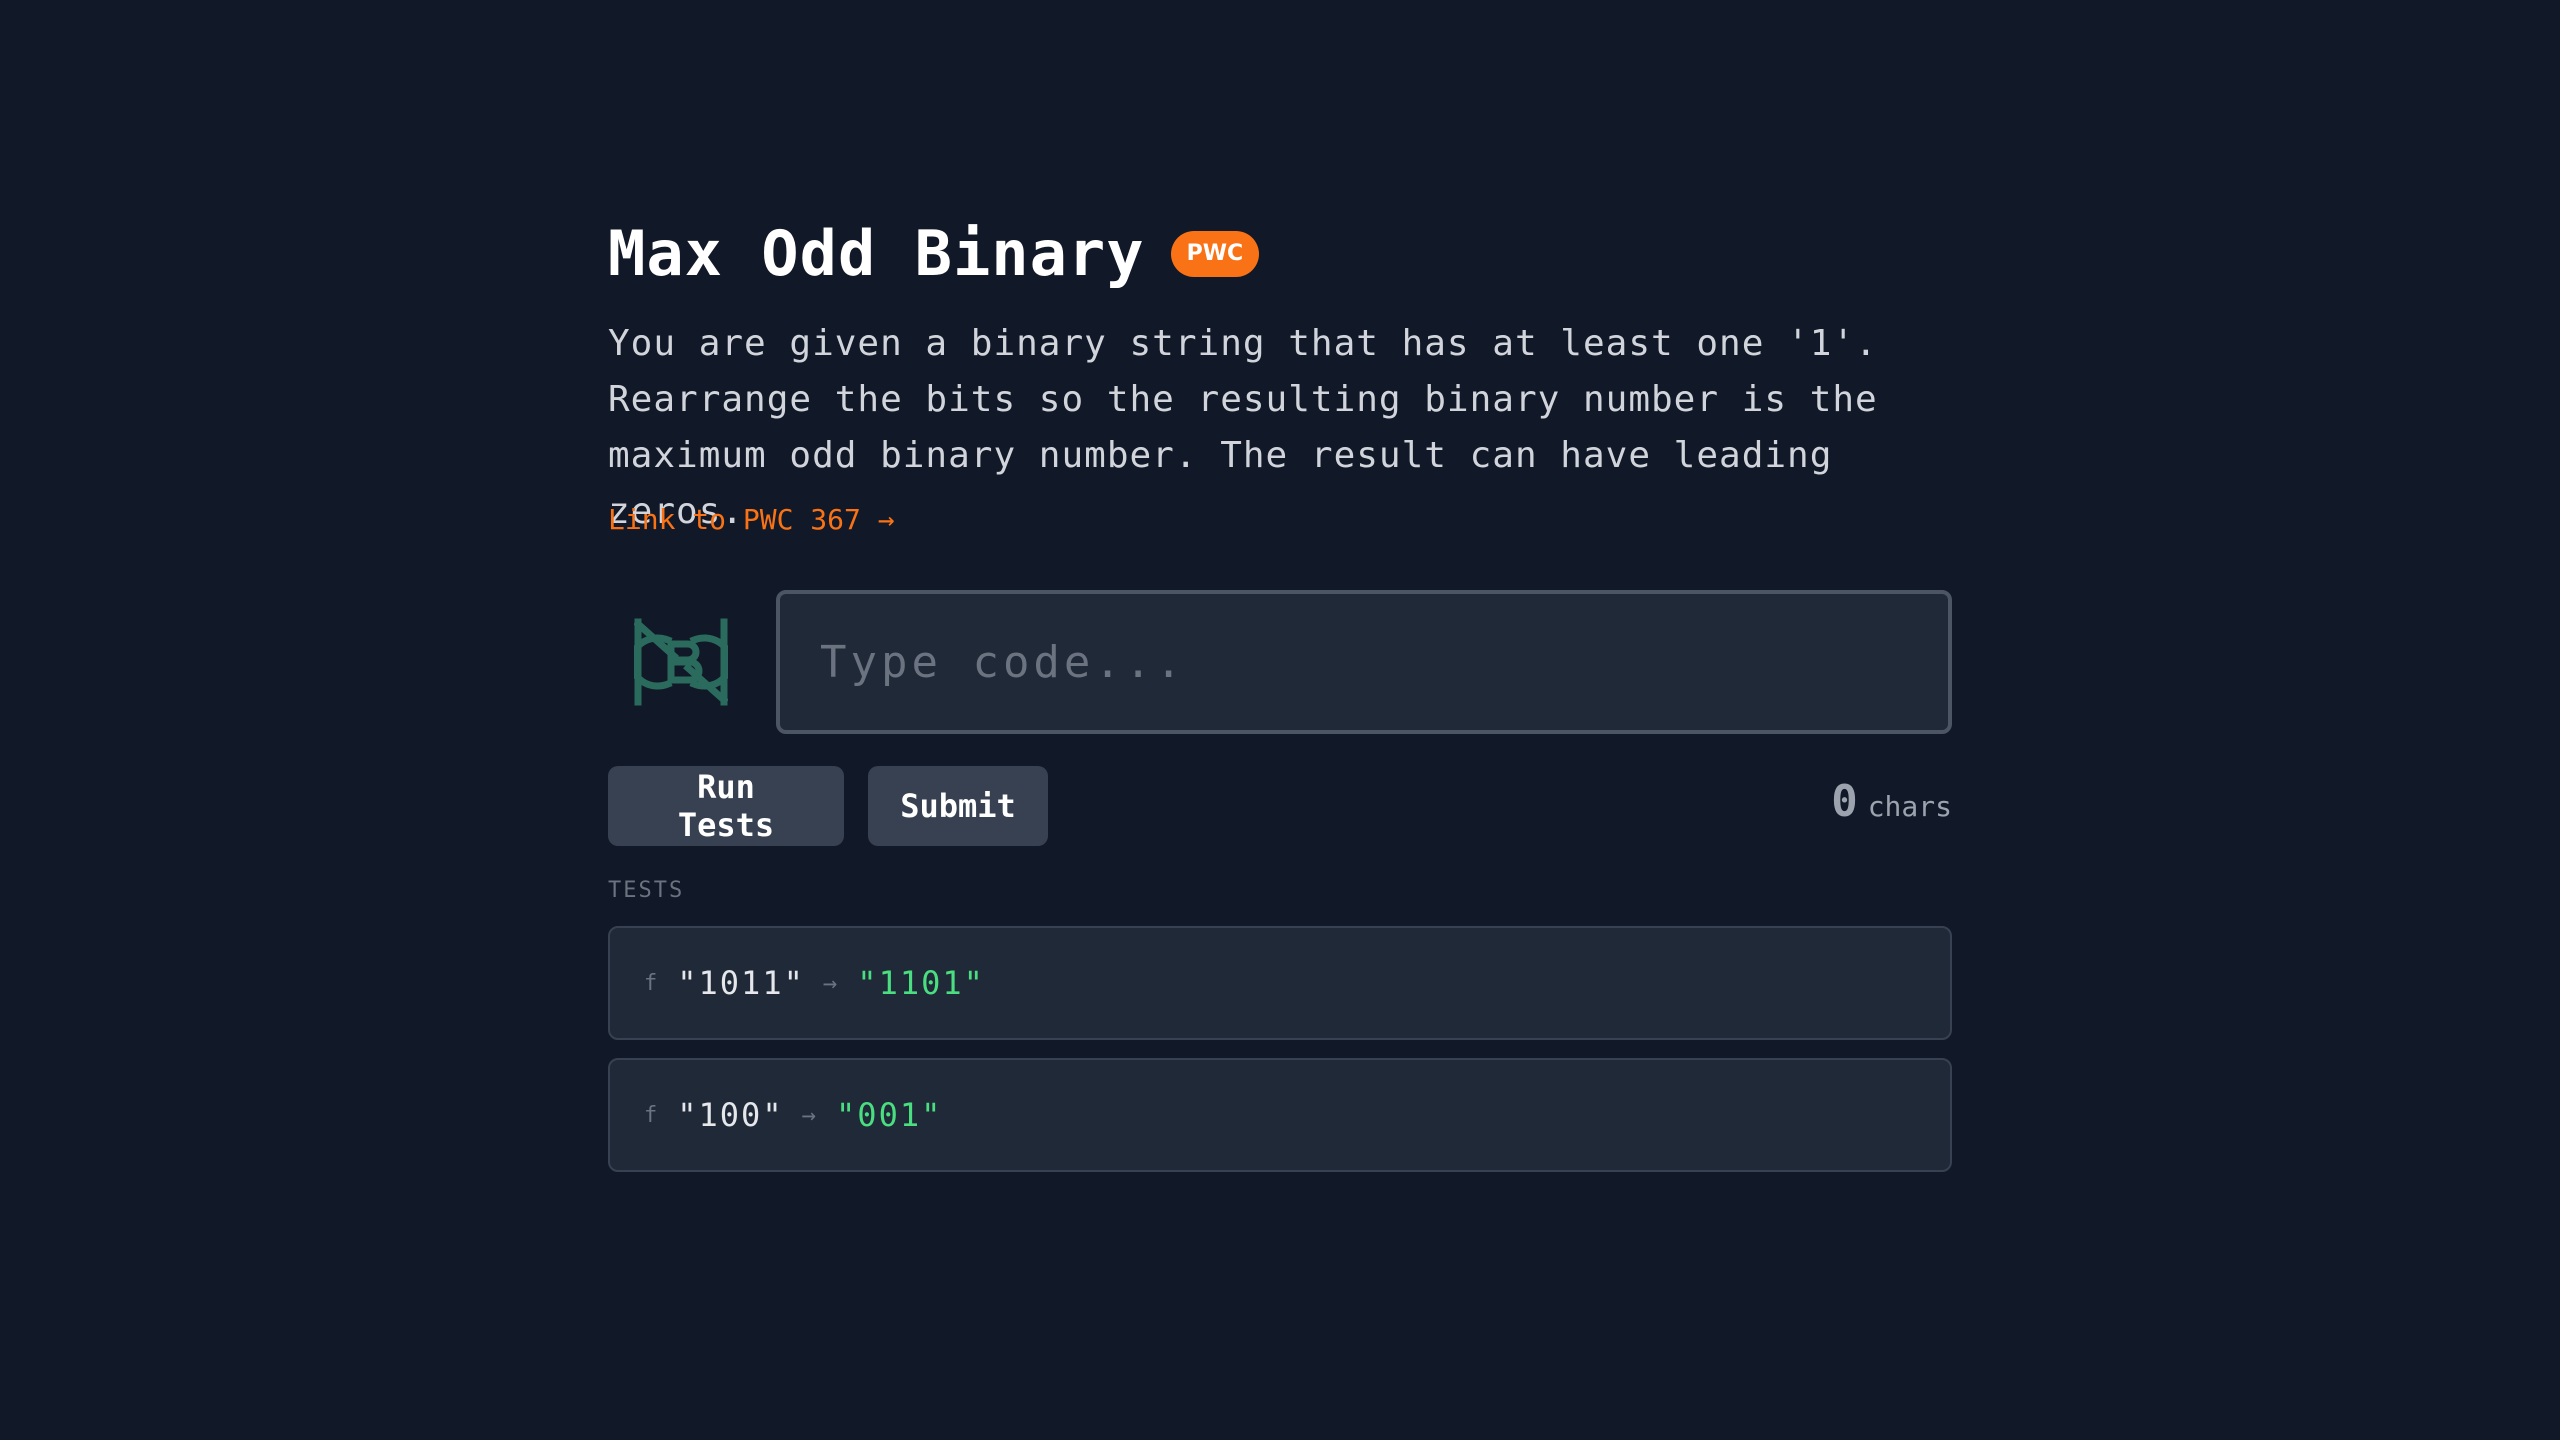  Describe the element at coordinates (876, 253) in the screenshot. I see `page-title: Max Odd Binary` at that location.